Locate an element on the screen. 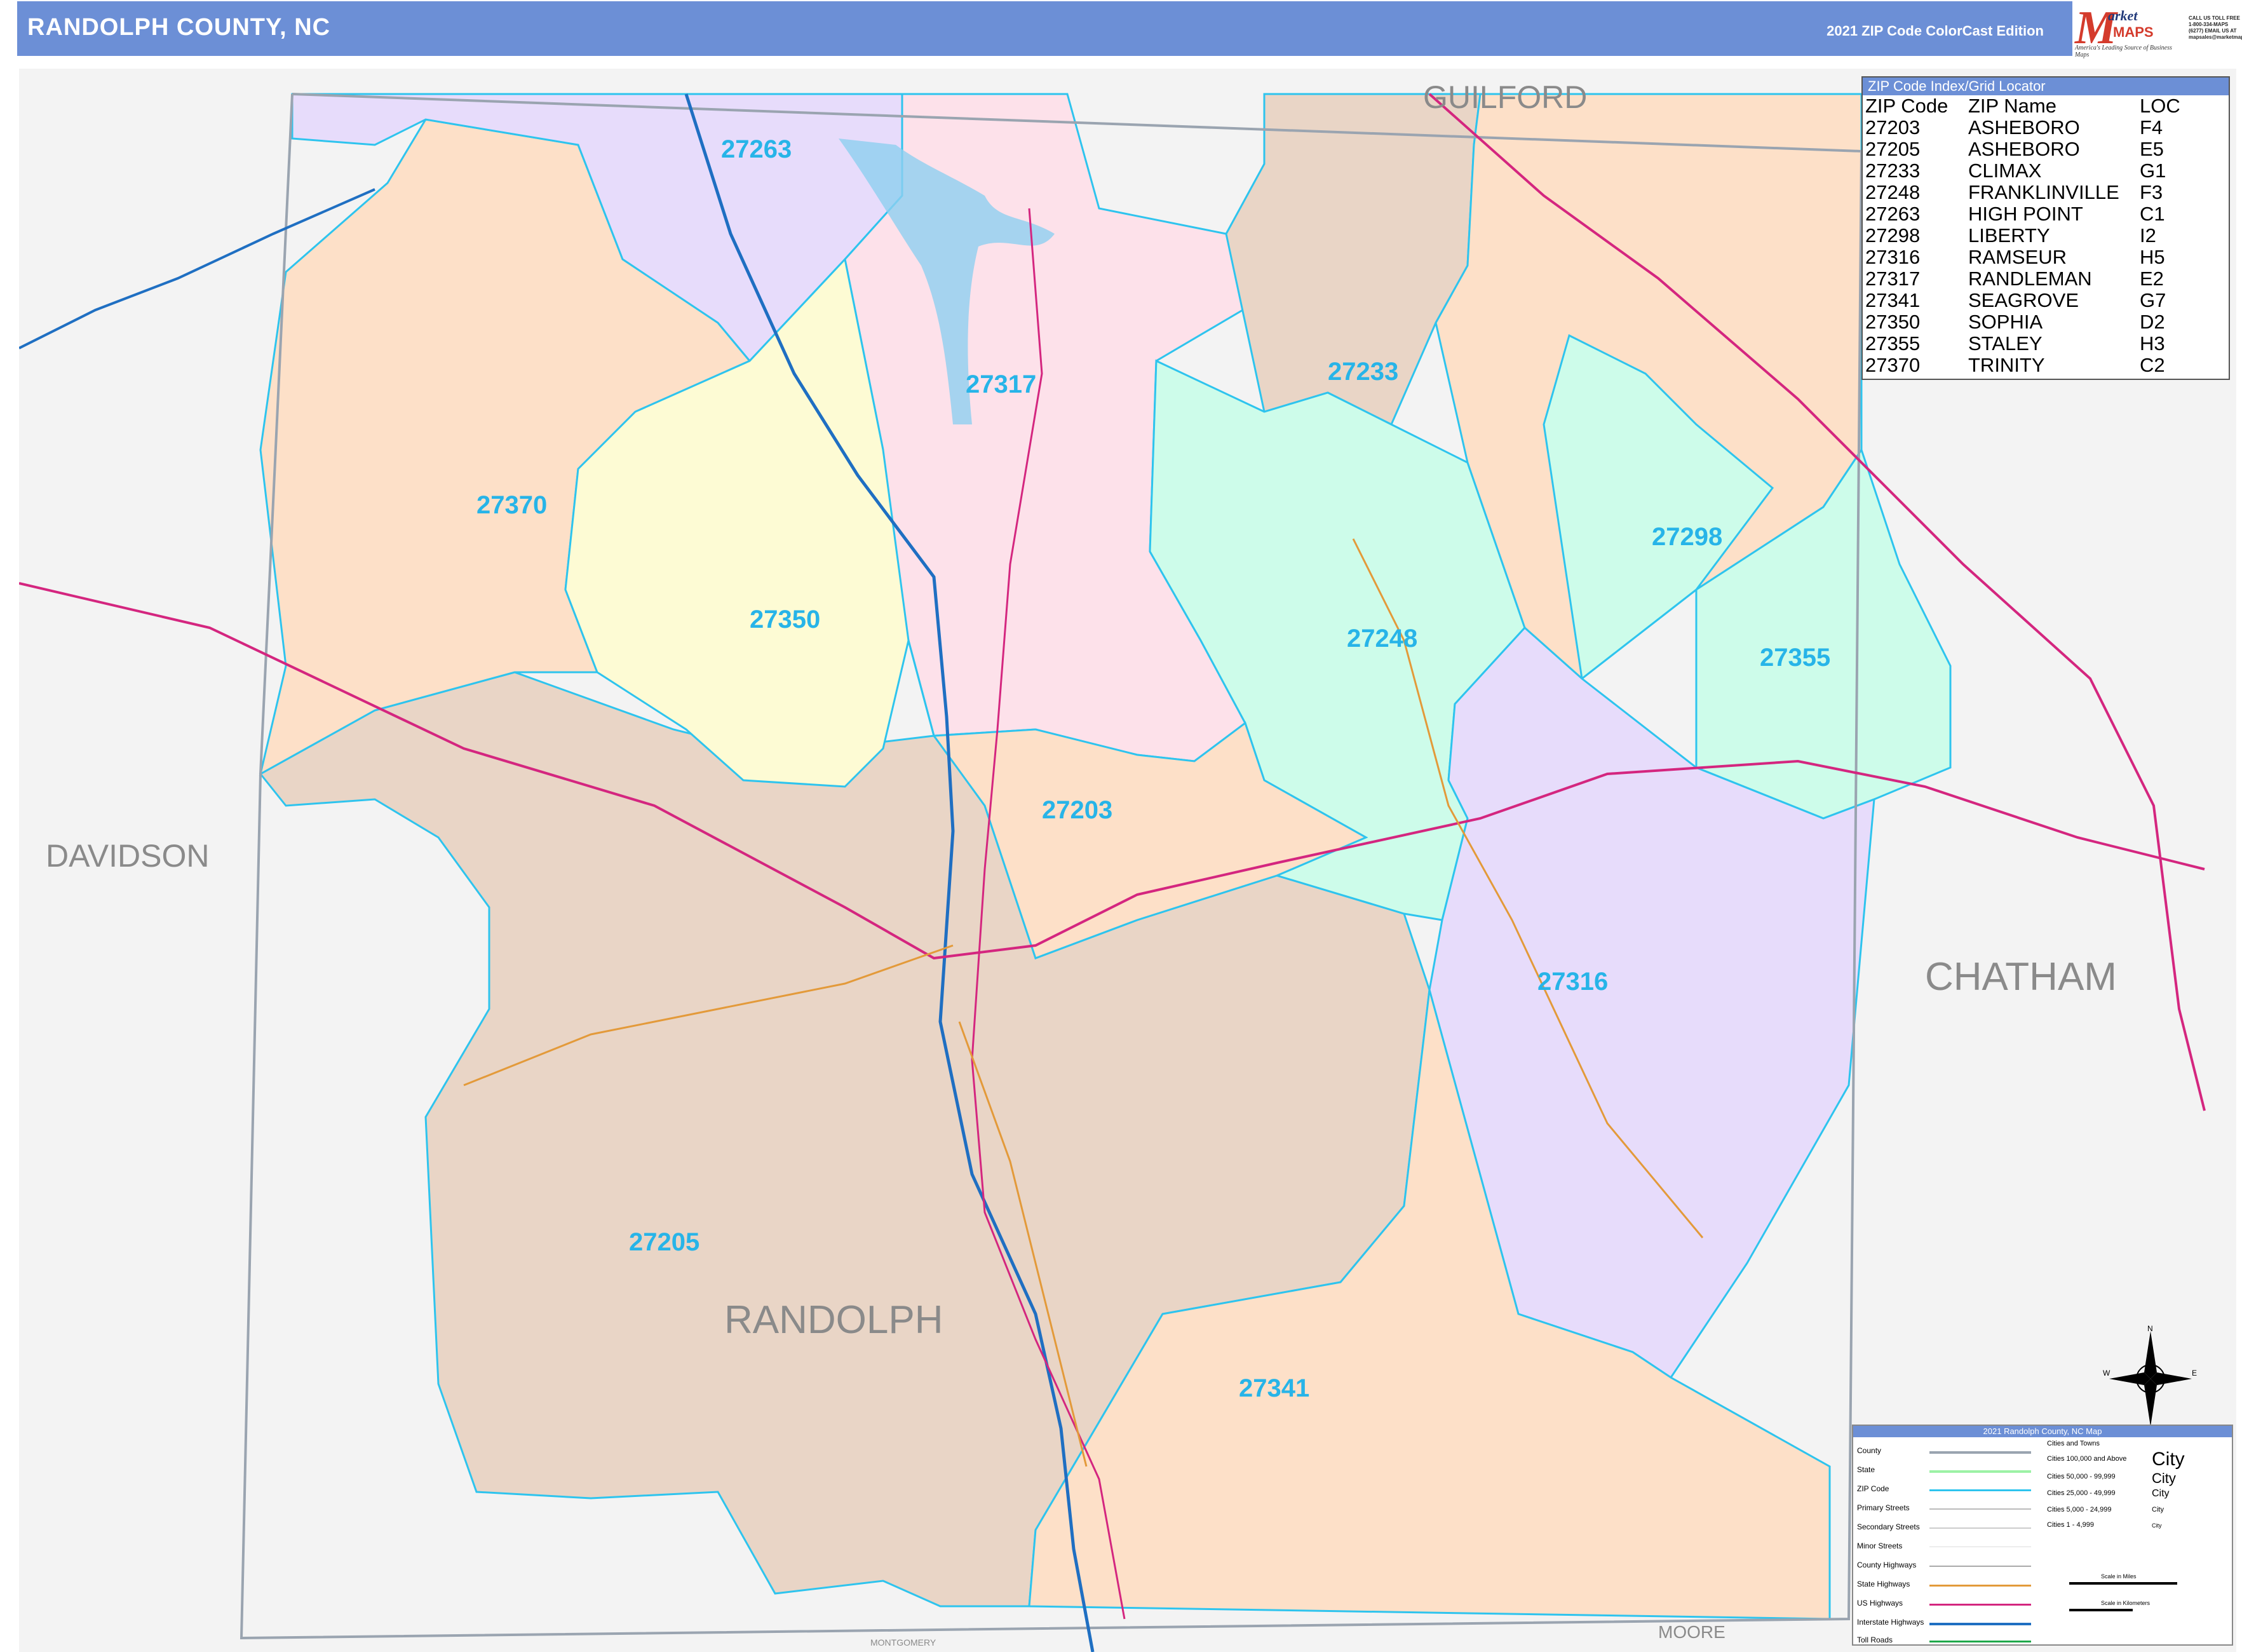  legend-item: Primary Streets is located at coordinates (1883, 1507).